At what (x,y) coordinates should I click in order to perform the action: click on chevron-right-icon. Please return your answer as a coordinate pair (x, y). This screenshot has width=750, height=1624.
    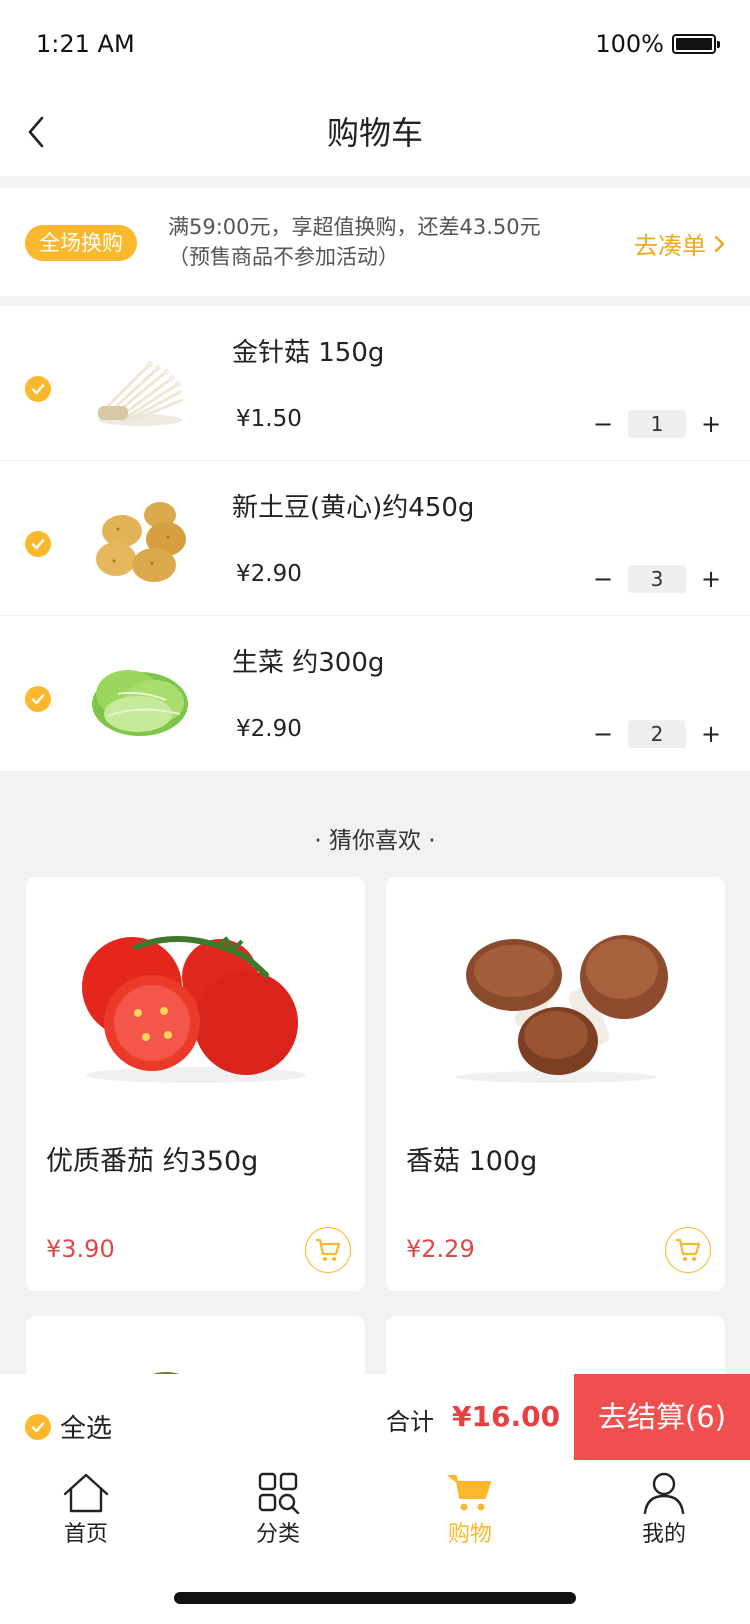
    Looking at the image, I should click on (719, 243).